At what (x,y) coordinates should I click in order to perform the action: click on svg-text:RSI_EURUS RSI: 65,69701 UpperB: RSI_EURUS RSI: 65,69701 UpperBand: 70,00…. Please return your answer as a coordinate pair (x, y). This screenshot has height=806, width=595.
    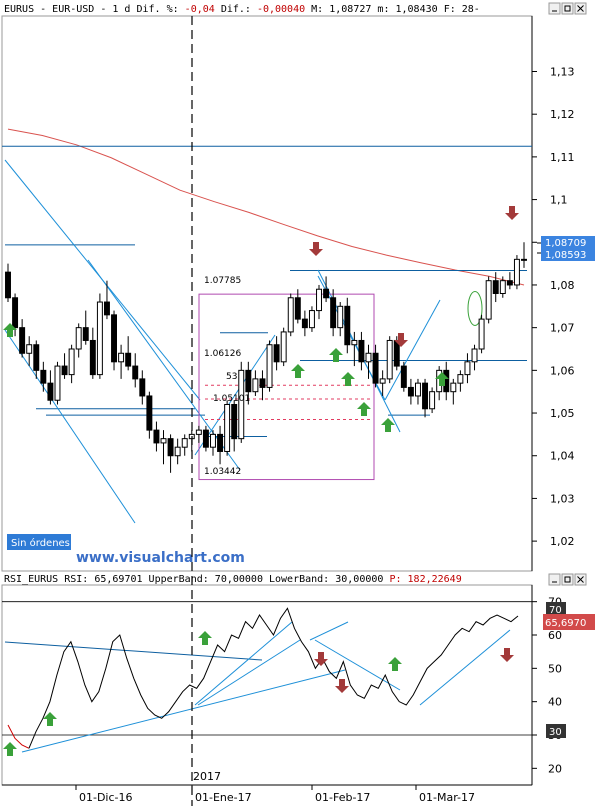
    Looking at the image, I should click on (233, 579).